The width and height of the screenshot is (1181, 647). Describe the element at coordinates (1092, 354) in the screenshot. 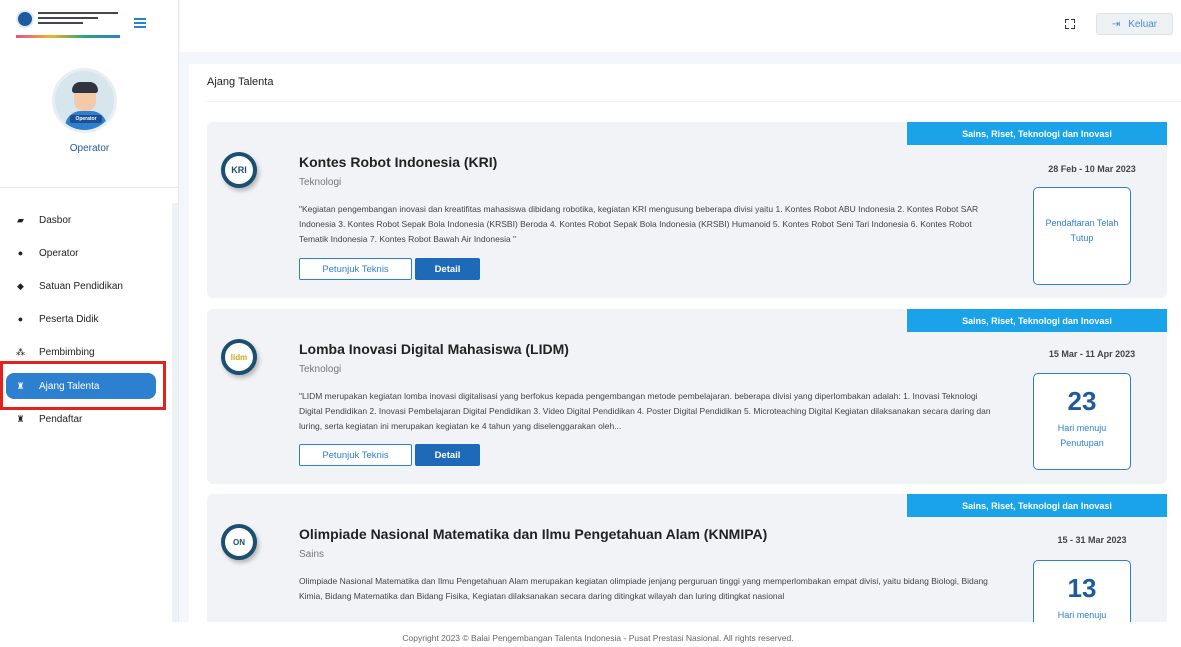

I see `event-date: 15 Mar - 11 Apr 2023` at that location.